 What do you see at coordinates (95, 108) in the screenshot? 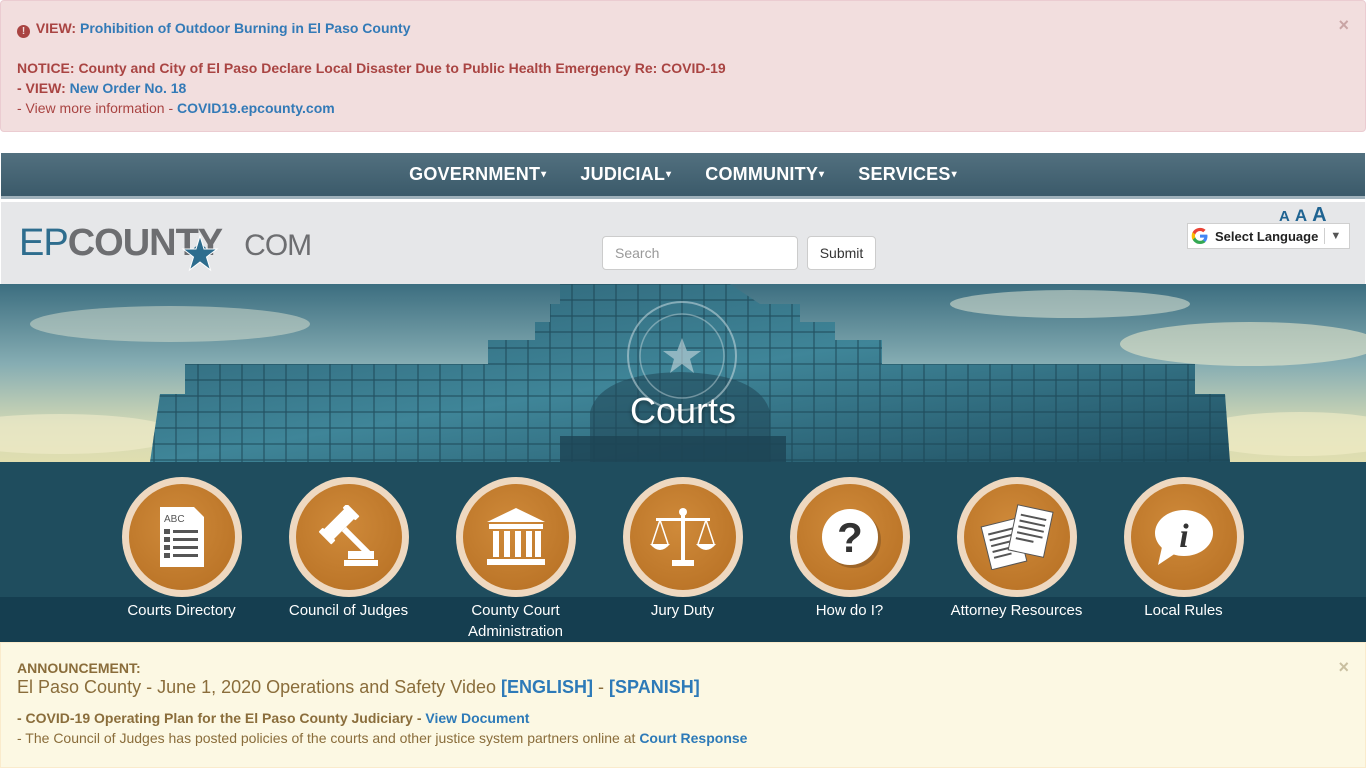
I see `alert-more-label: - View more information -` at bounding box center [95, 108].